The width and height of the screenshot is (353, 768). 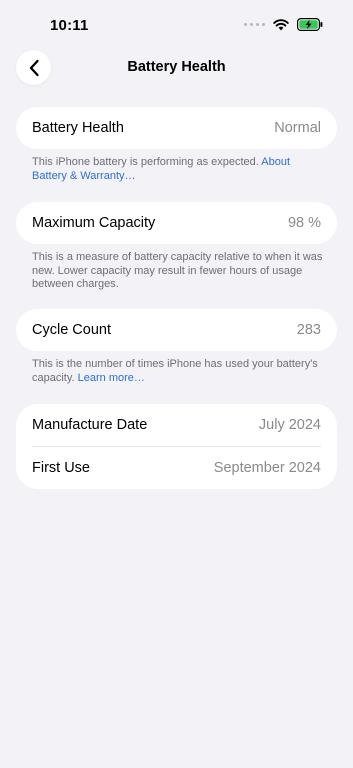 I want to click on battery-health-label: Battery Health, so click(x=78, y=128).